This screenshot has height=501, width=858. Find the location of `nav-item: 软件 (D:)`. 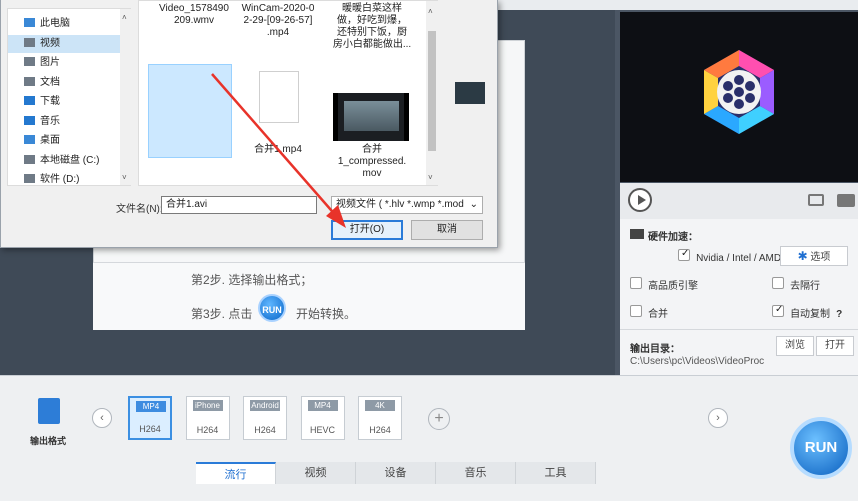

nav-item: 软件 (D:) is located at coordinates (51, 180).